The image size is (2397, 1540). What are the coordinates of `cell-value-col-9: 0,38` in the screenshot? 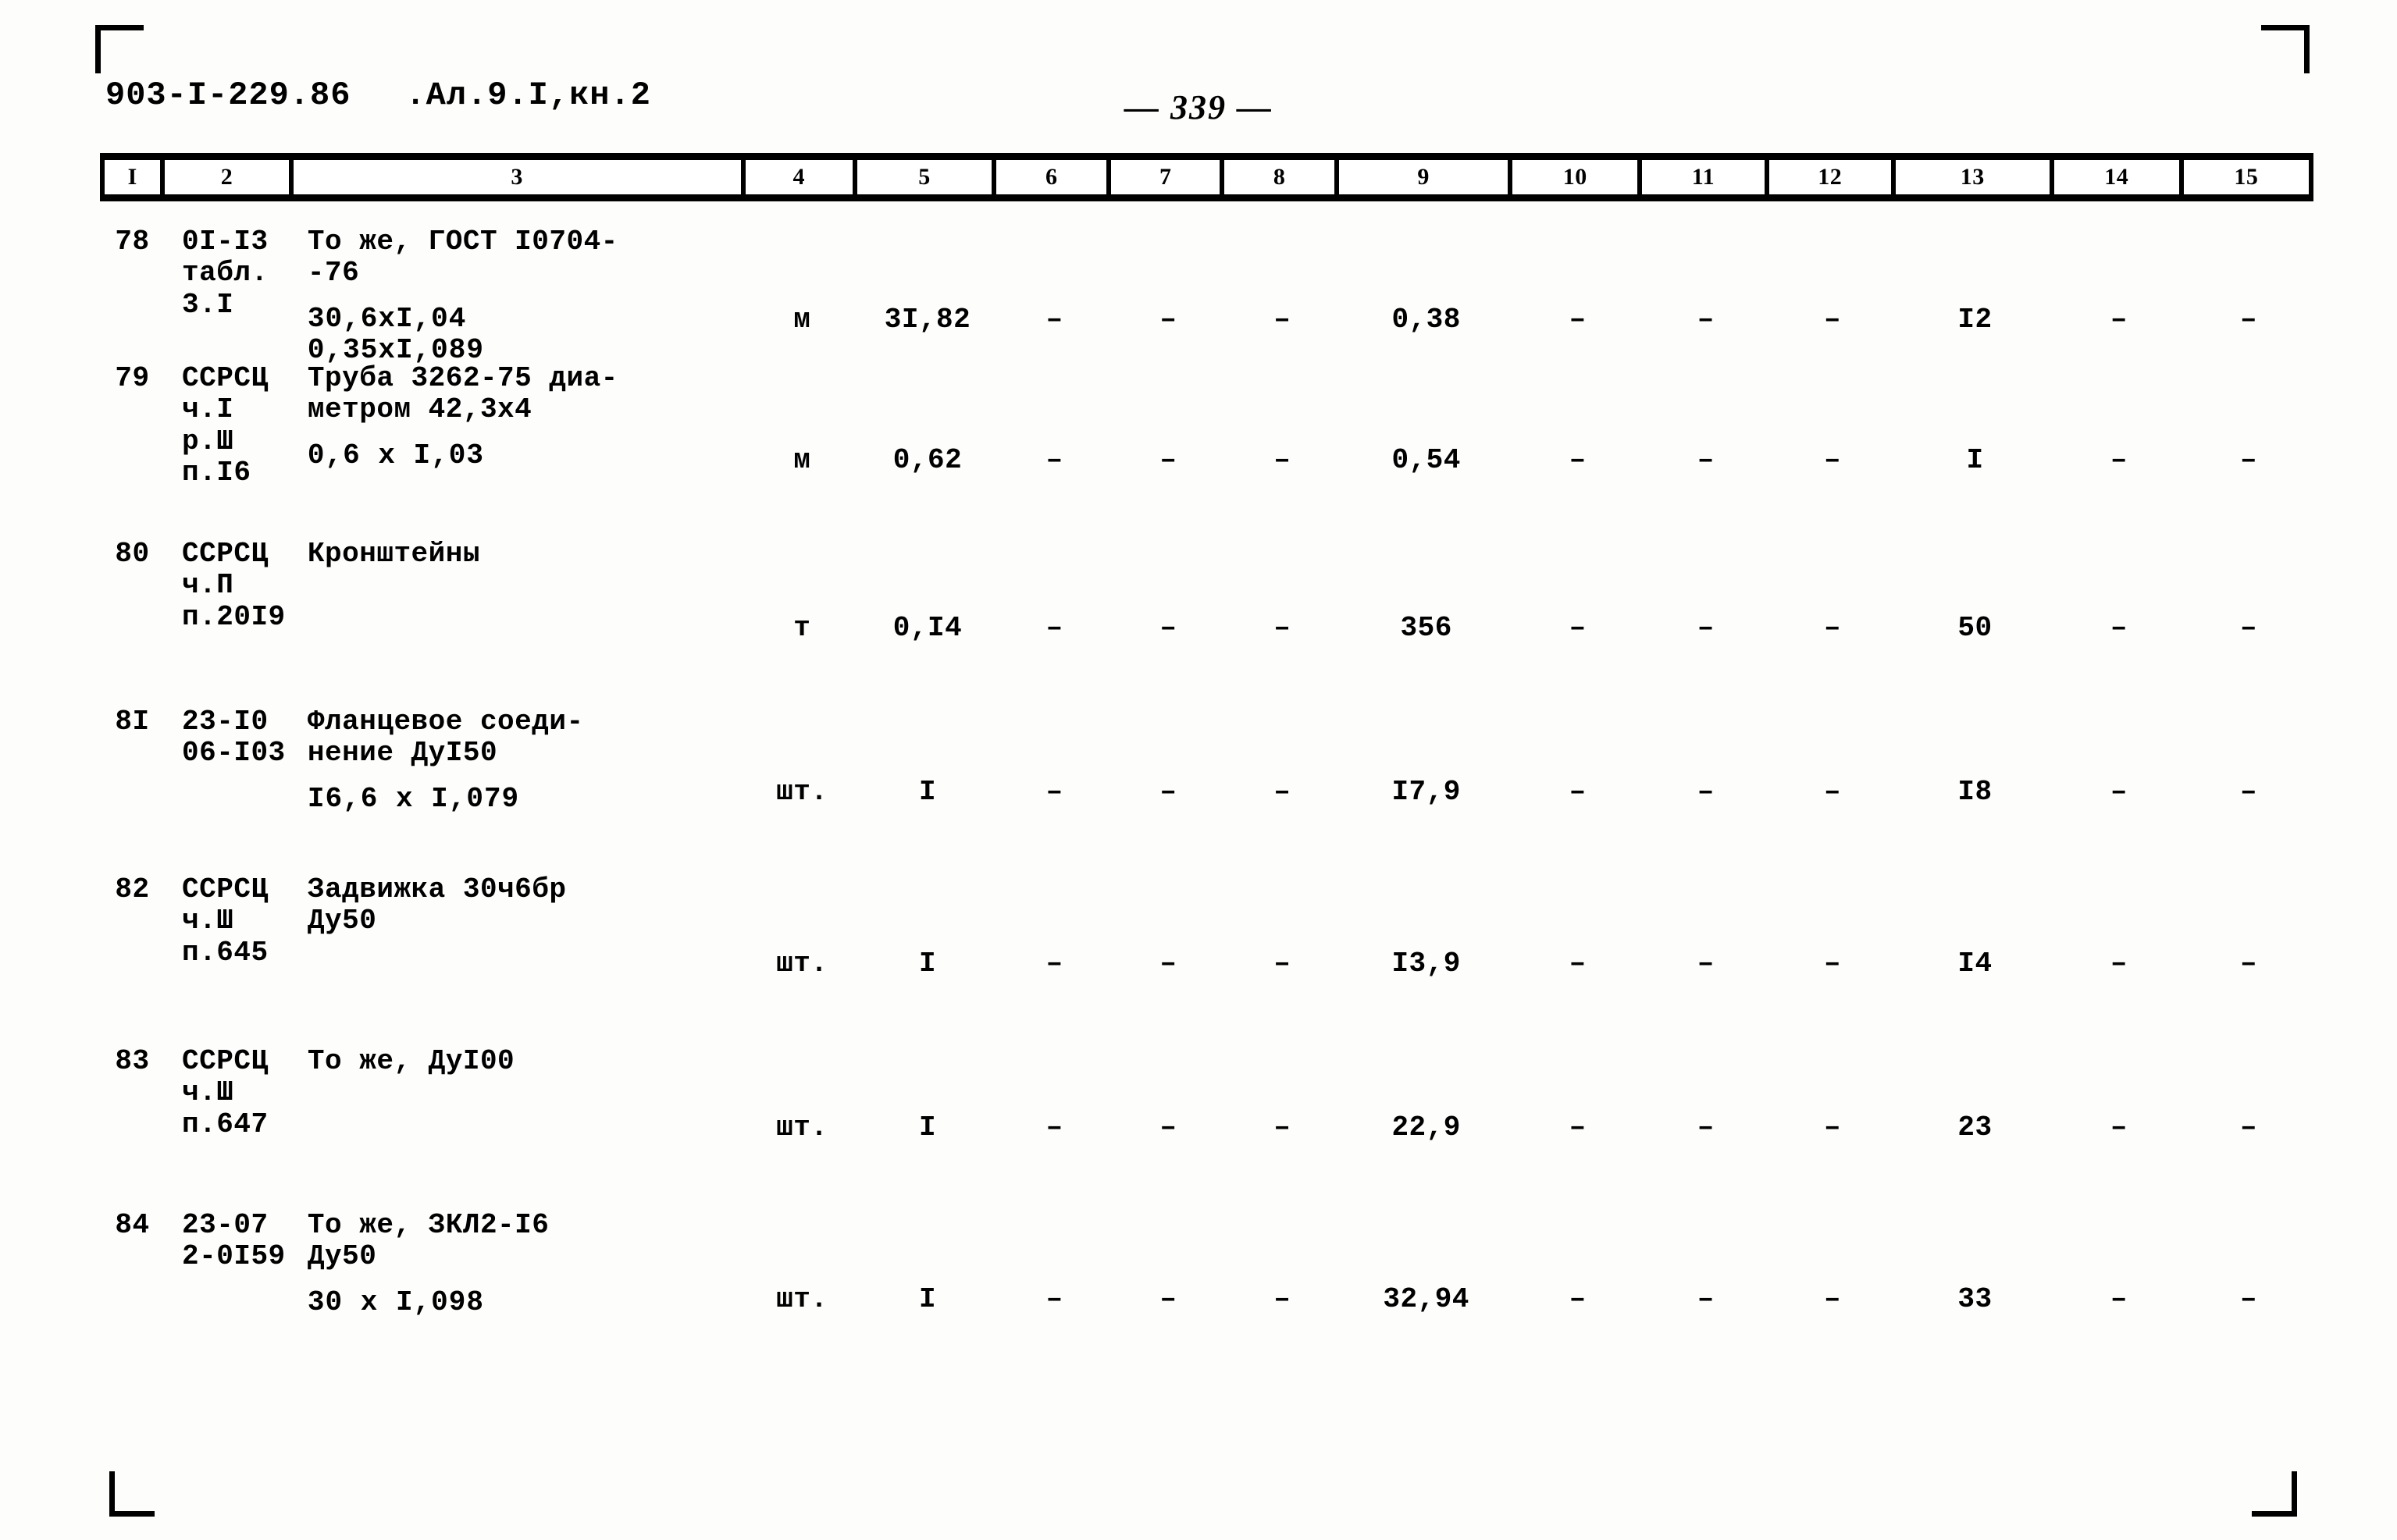 It's located at (1426, 320).